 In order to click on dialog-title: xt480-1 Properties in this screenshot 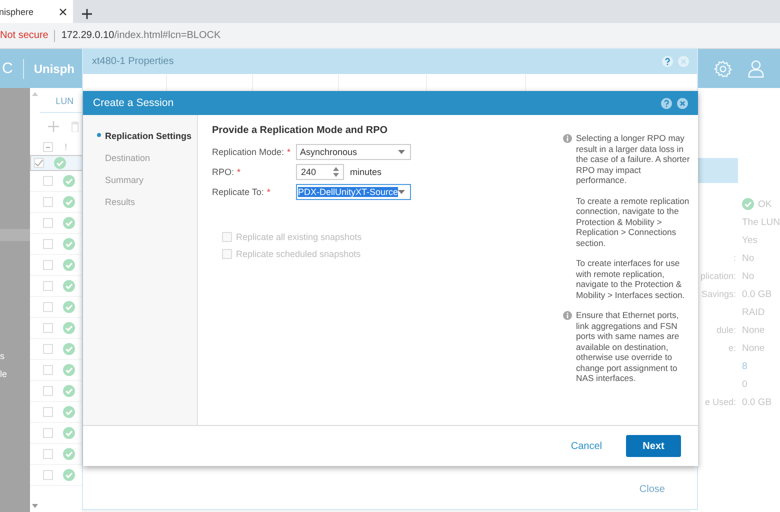, I will do `click(133, 61)`.